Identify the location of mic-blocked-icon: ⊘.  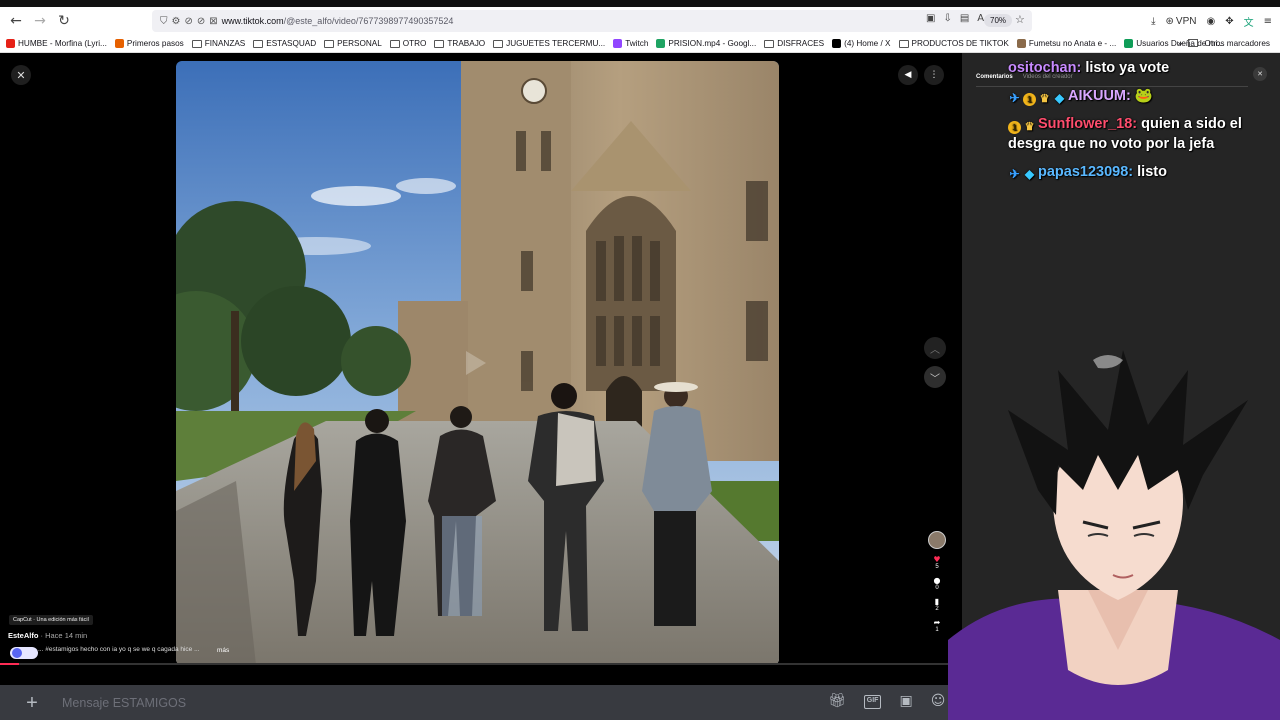
(201, 21).